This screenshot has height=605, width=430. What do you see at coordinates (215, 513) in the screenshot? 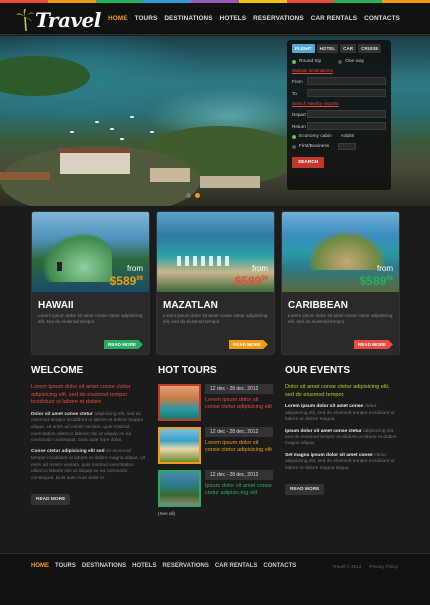
I see `see-all-link: (See all)` at bounding box center [215, 513].